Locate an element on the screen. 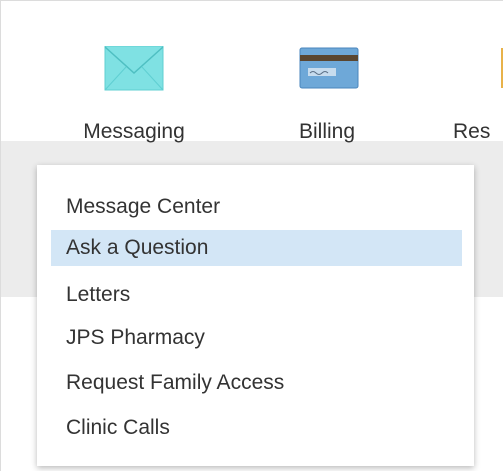 Image resolution: width=503 pixels, height=471 pixels. nav-item-messaging: Messaging is located at coordinates (134, 72).